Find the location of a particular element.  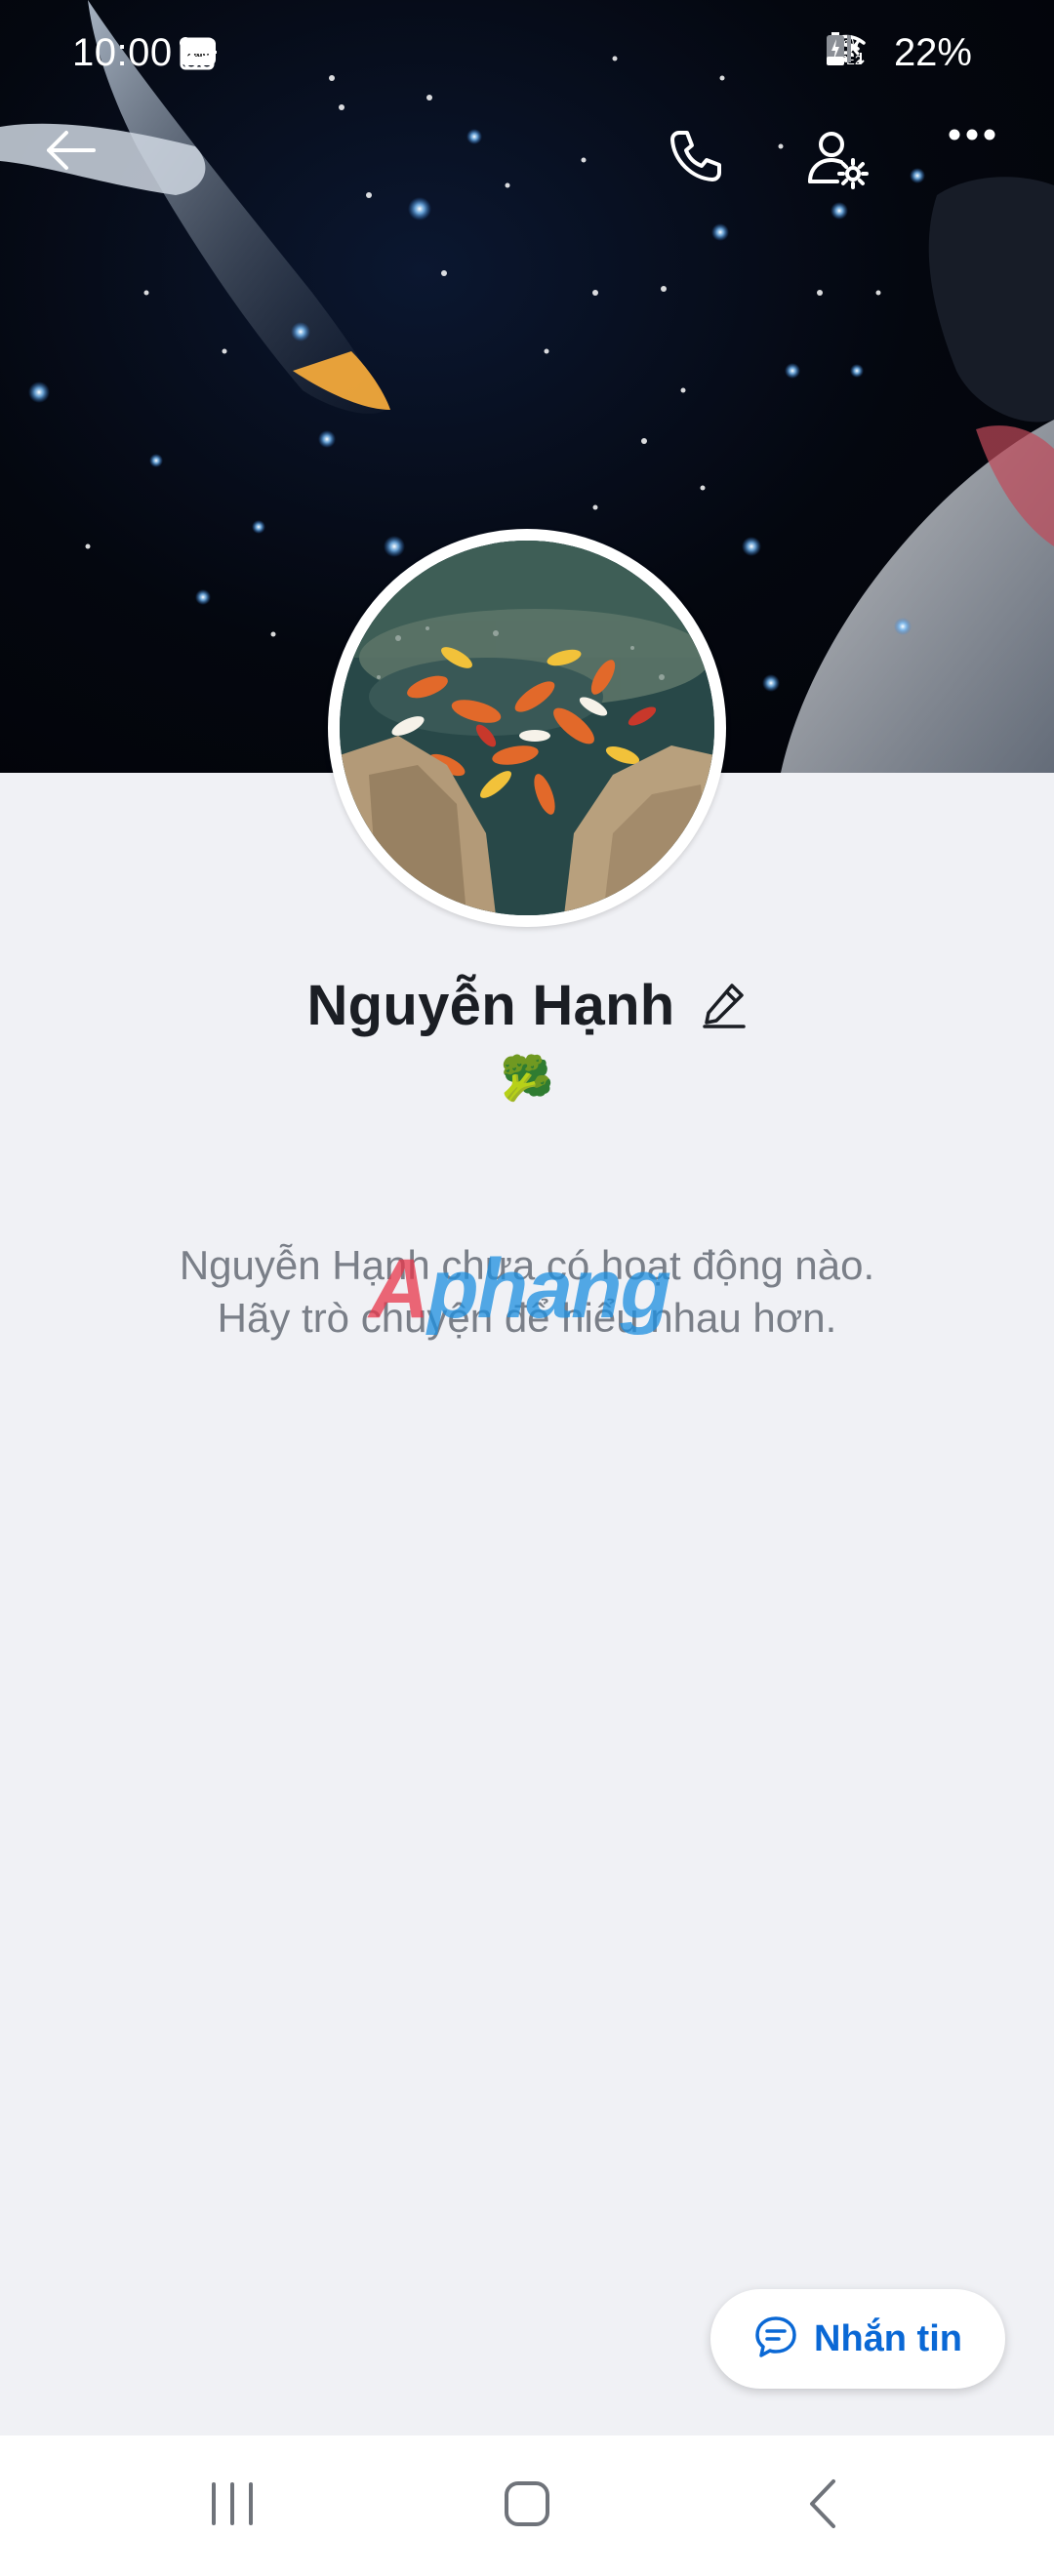

avatar-image is located at coordinates (527, 728).